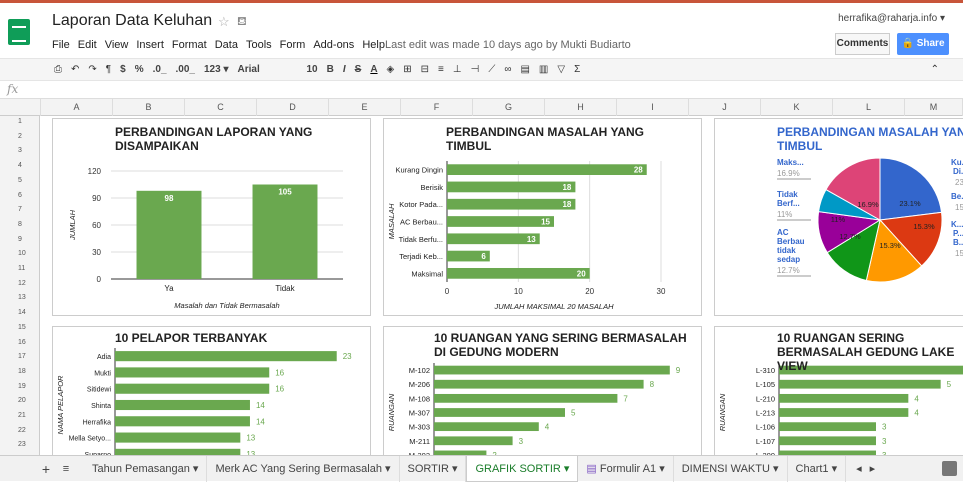  Describe the element at coordinates (344, 69) in the screenshot. I see `italic-icon: I` at that location.